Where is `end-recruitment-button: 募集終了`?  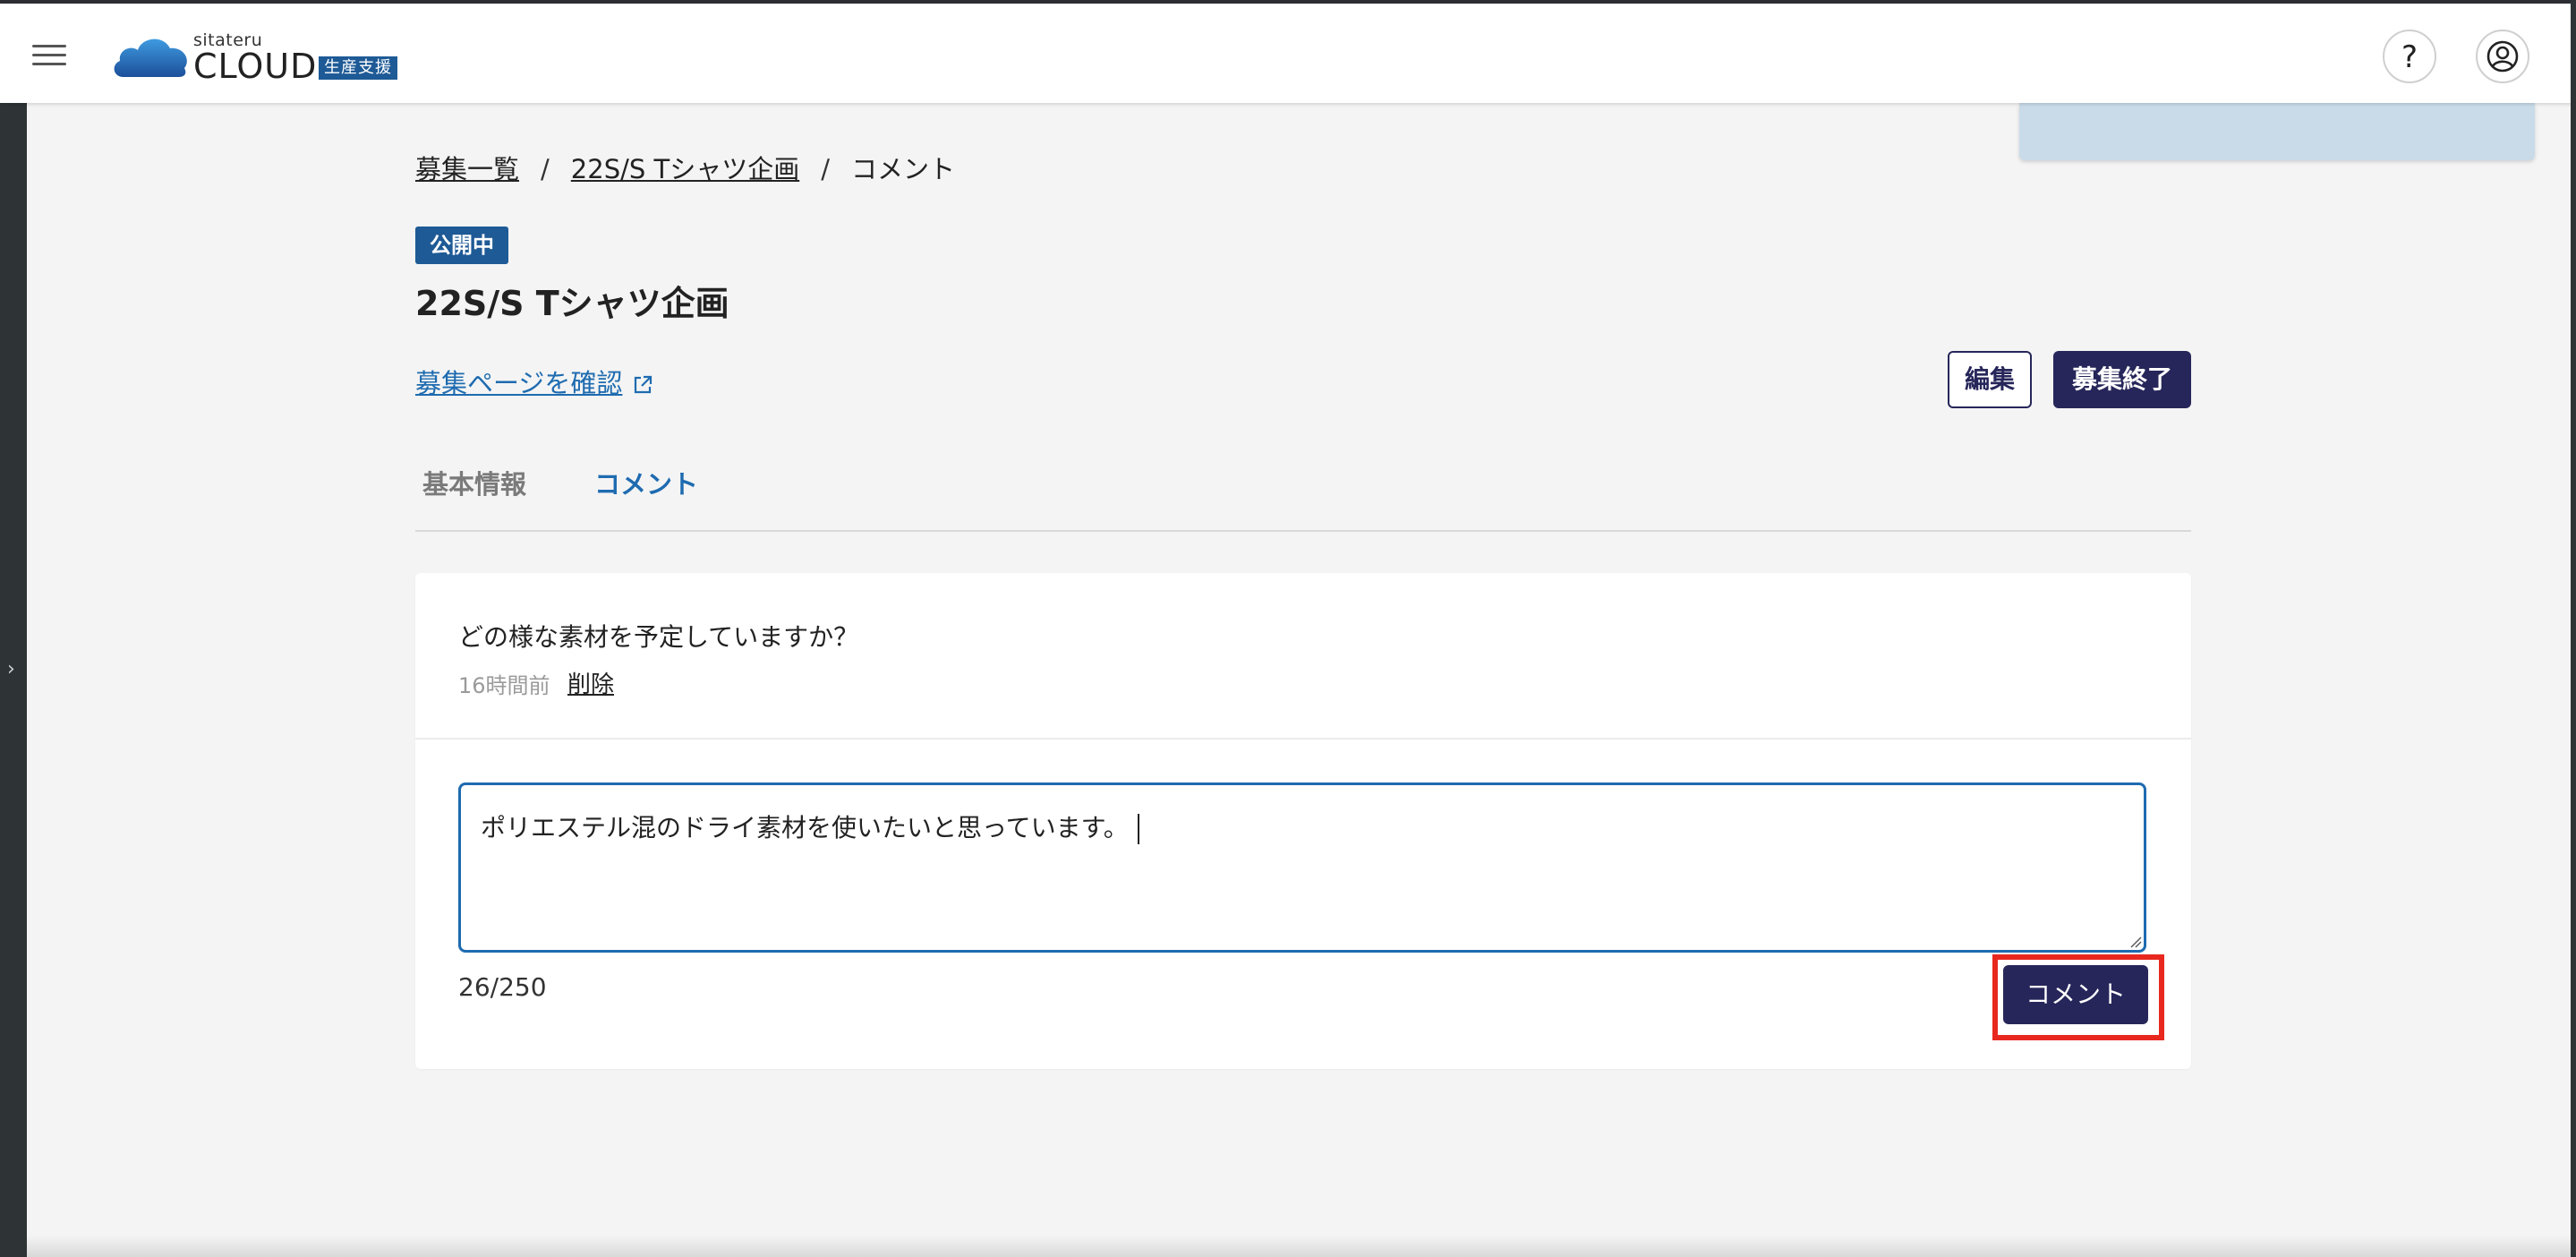 end-recruitment-button: 募集終了 is located at coordinates (2122, 380).